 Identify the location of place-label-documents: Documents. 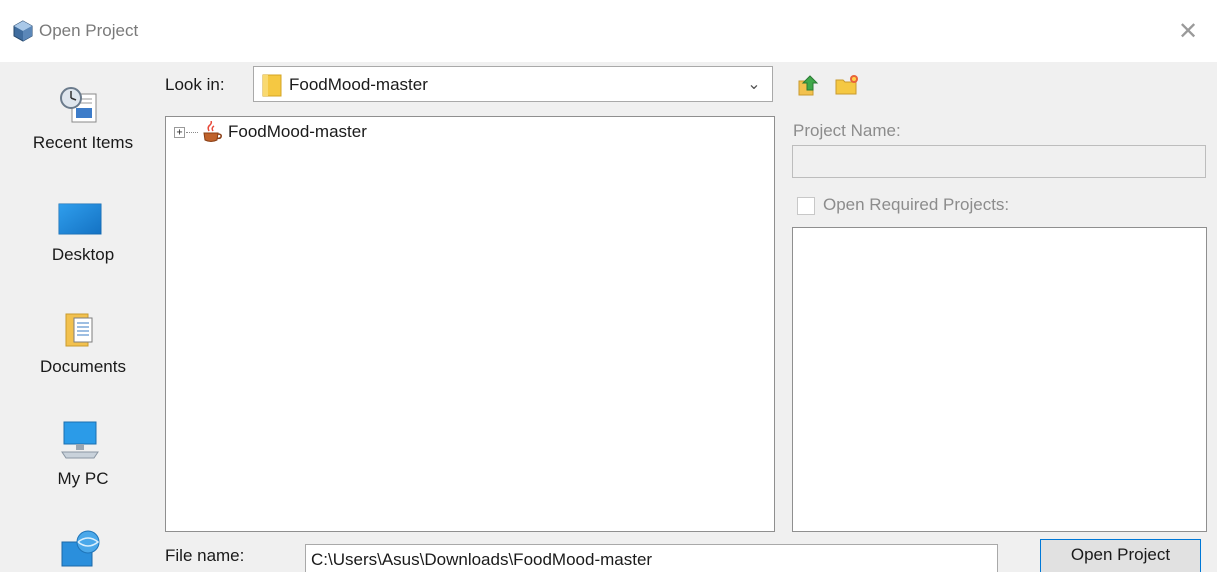
(83, 366).